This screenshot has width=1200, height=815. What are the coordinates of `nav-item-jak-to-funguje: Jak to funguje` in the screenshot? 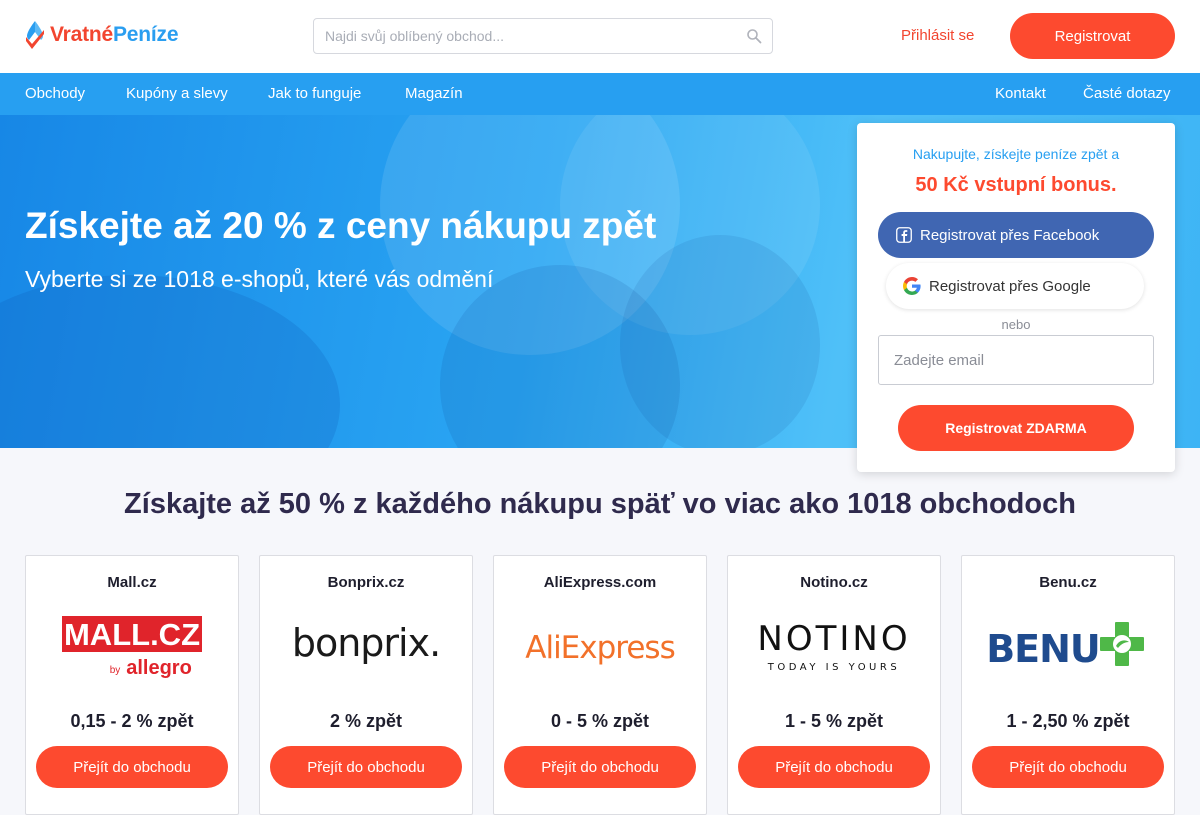 It's located at (314, 93).